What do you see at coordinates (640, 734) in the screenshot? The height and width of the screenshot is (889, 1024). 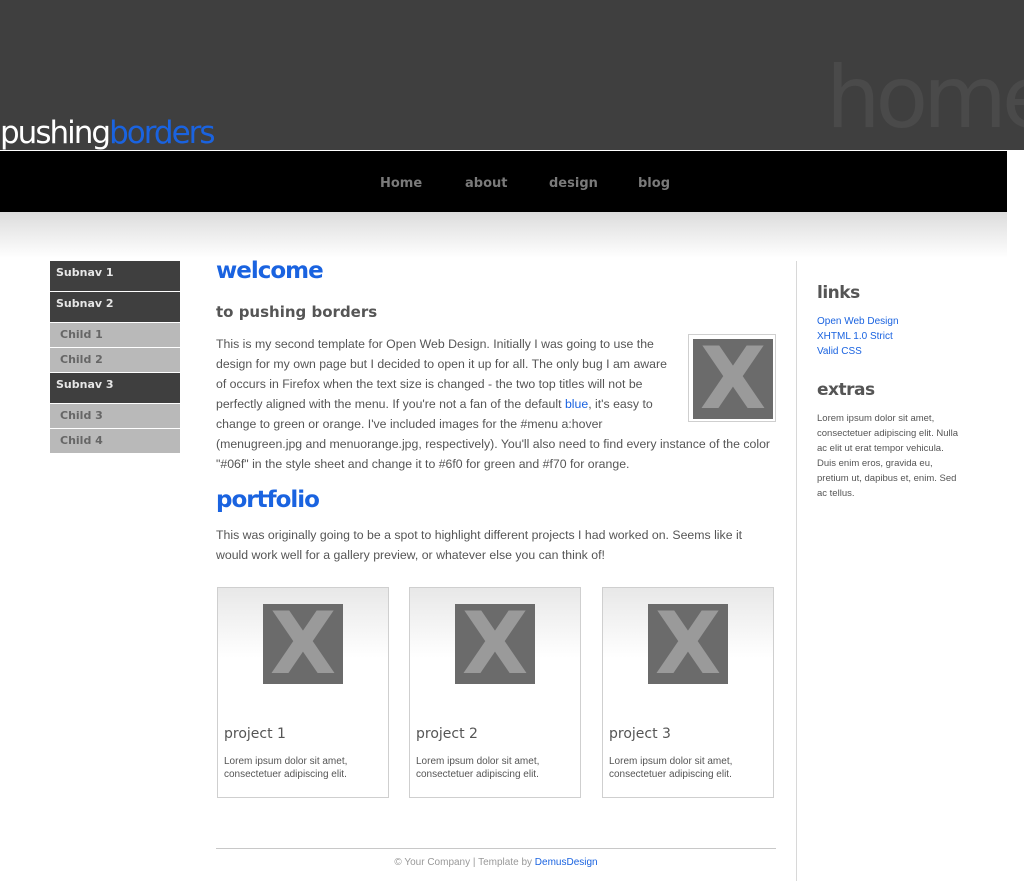 I see `project-title: project 3` at bounding box center [640, 734].